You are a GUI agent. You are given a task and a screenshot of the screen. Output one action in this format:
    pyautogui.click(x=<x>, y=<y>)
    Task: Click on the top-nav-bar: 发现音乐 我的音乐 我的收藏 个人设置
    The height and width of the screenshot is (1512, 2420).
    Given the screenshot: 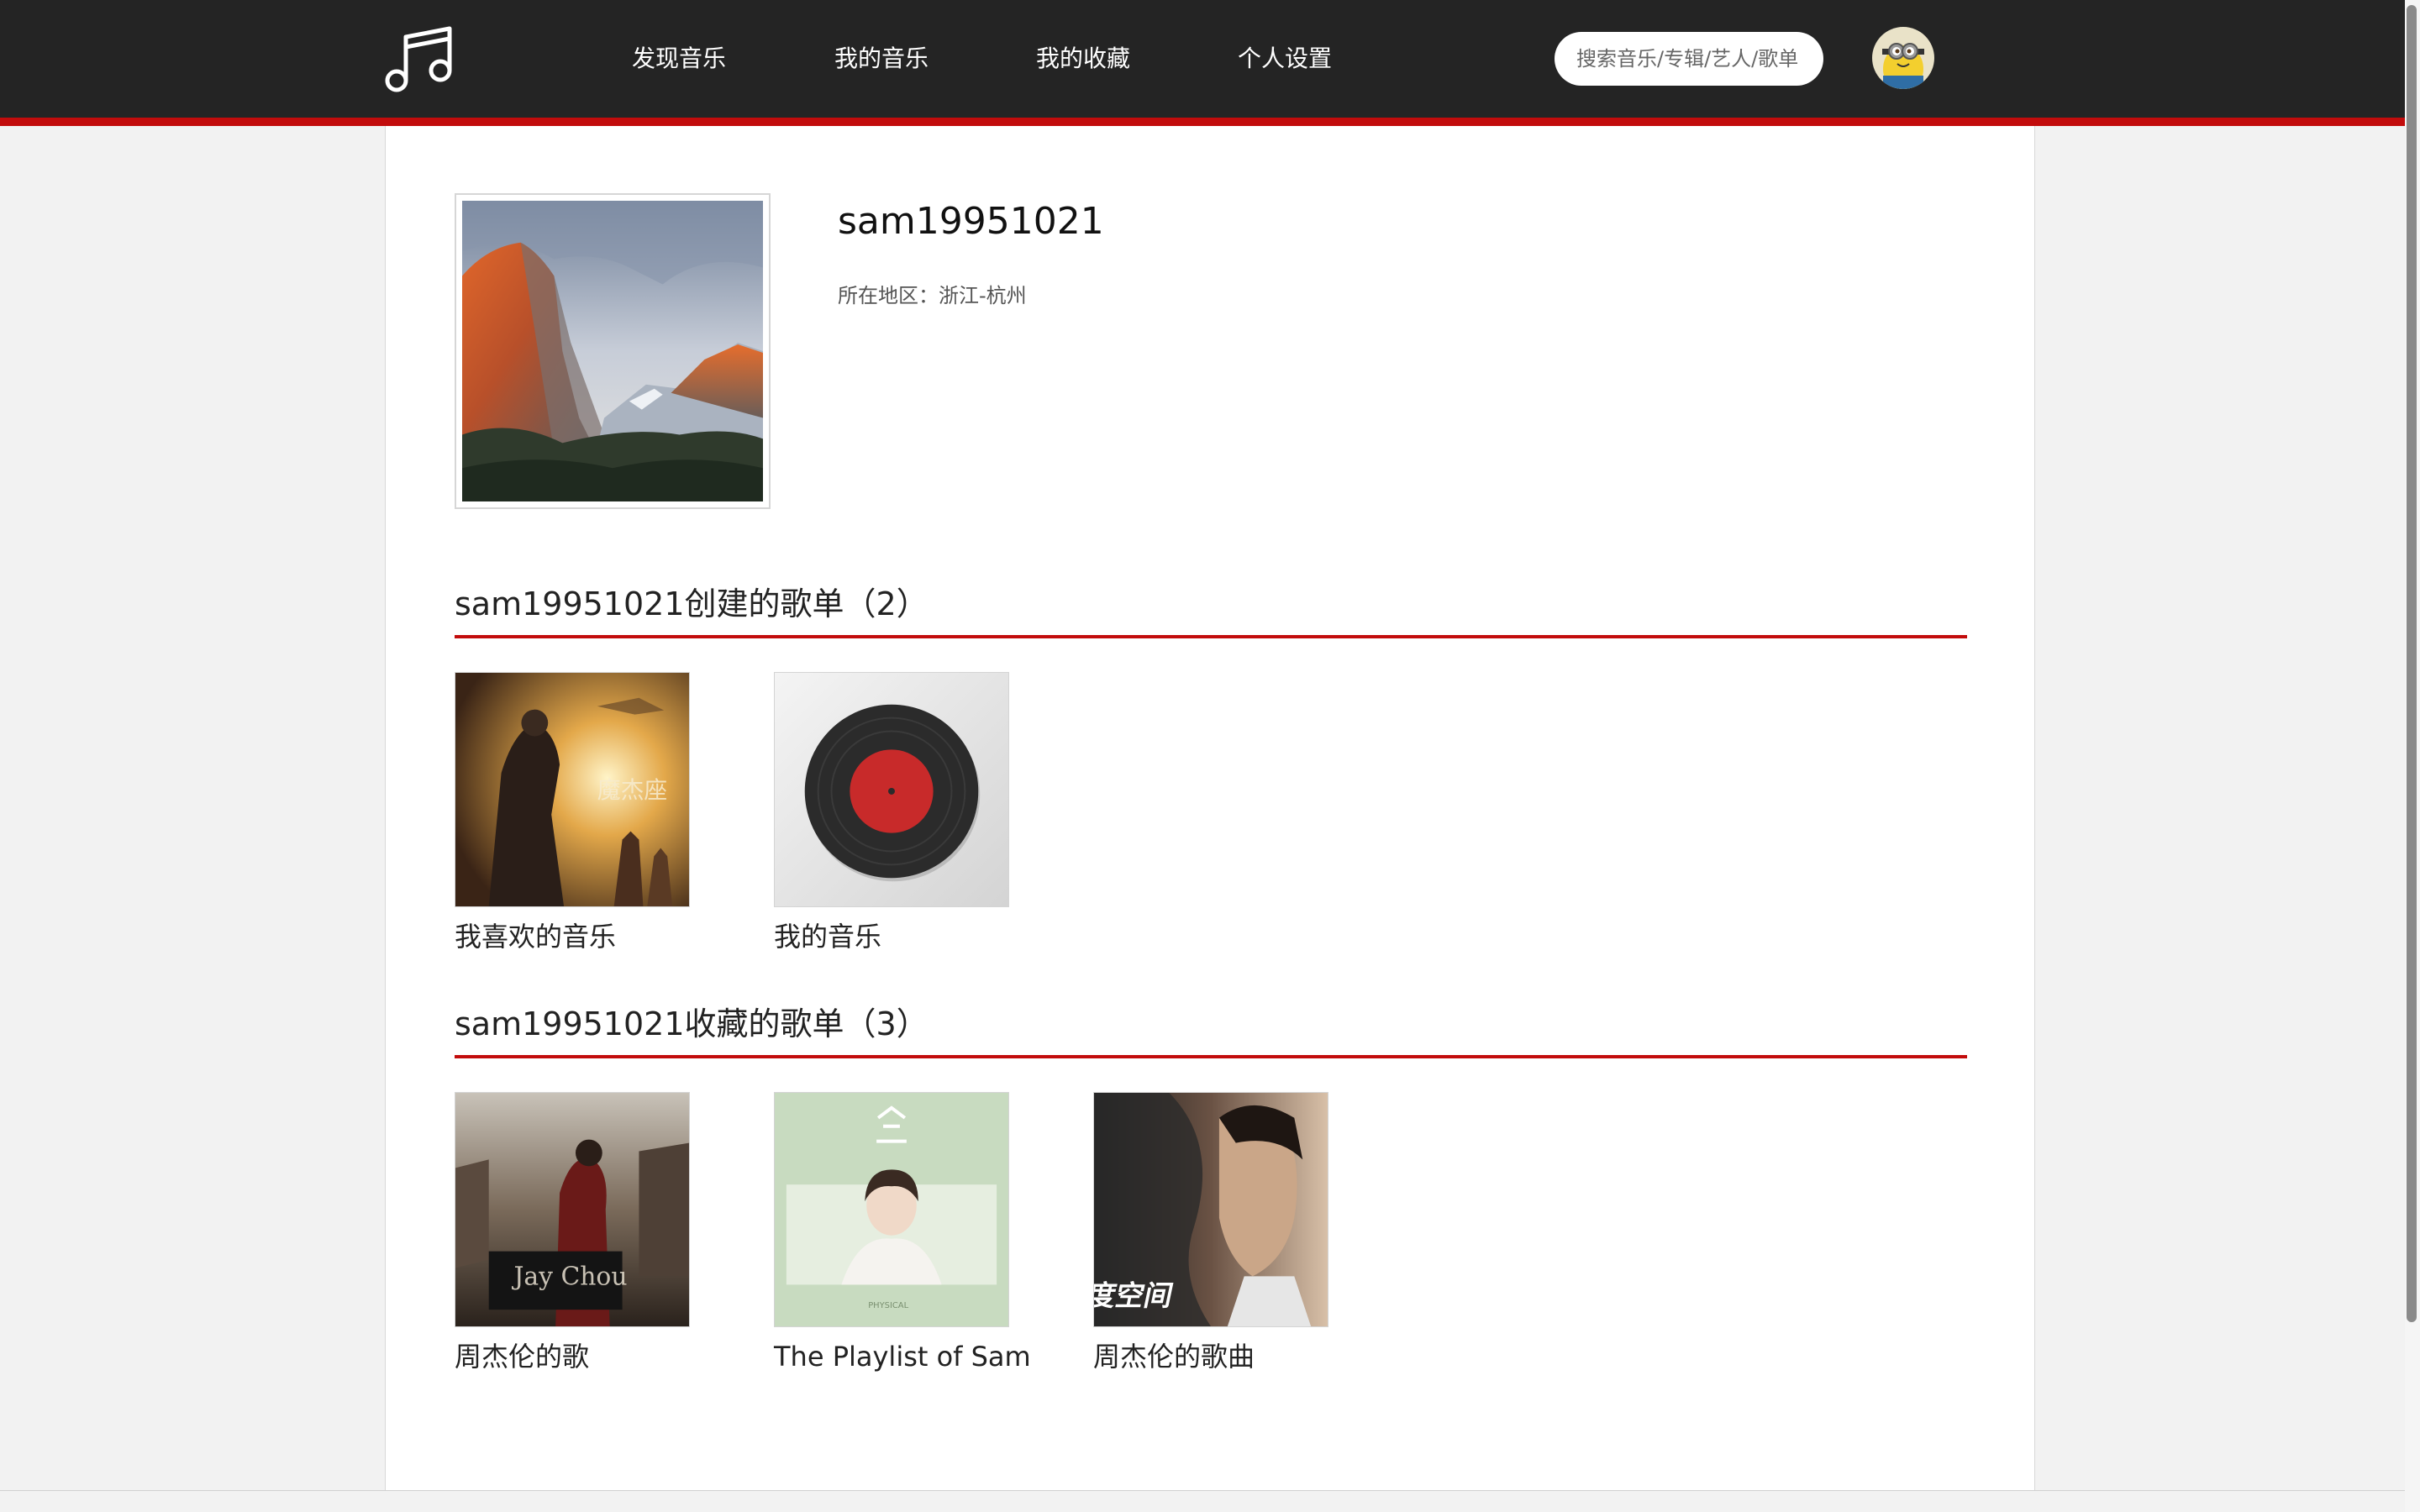 What is the action you would take?
    pyautogui.click(x=1210, y=59)
    